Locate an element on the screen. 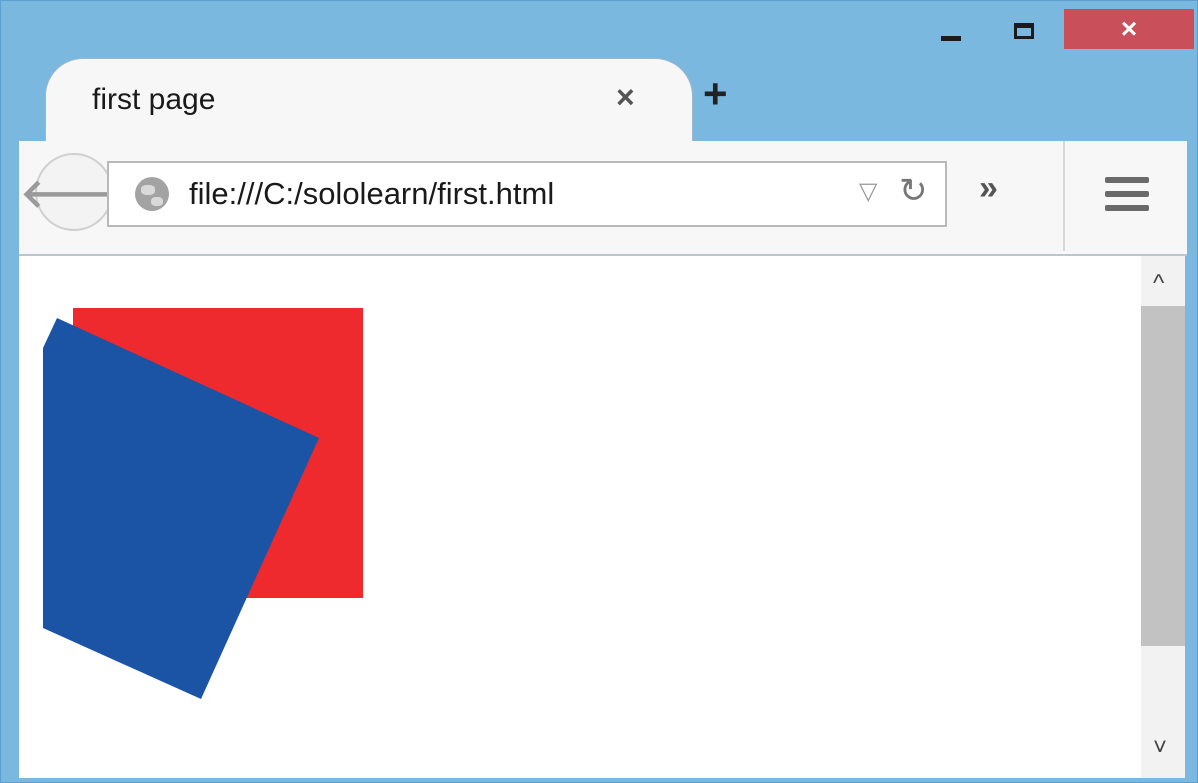 This screenshot has width=1198, height=783. close-icon: × is located at coordinates (1129, 28).